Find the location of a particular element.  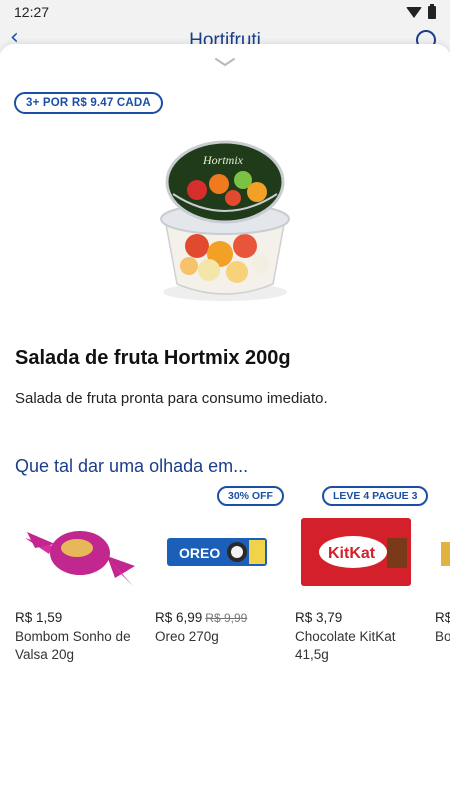

product-image-oreo: OREO is located at coordinates (217, 552).